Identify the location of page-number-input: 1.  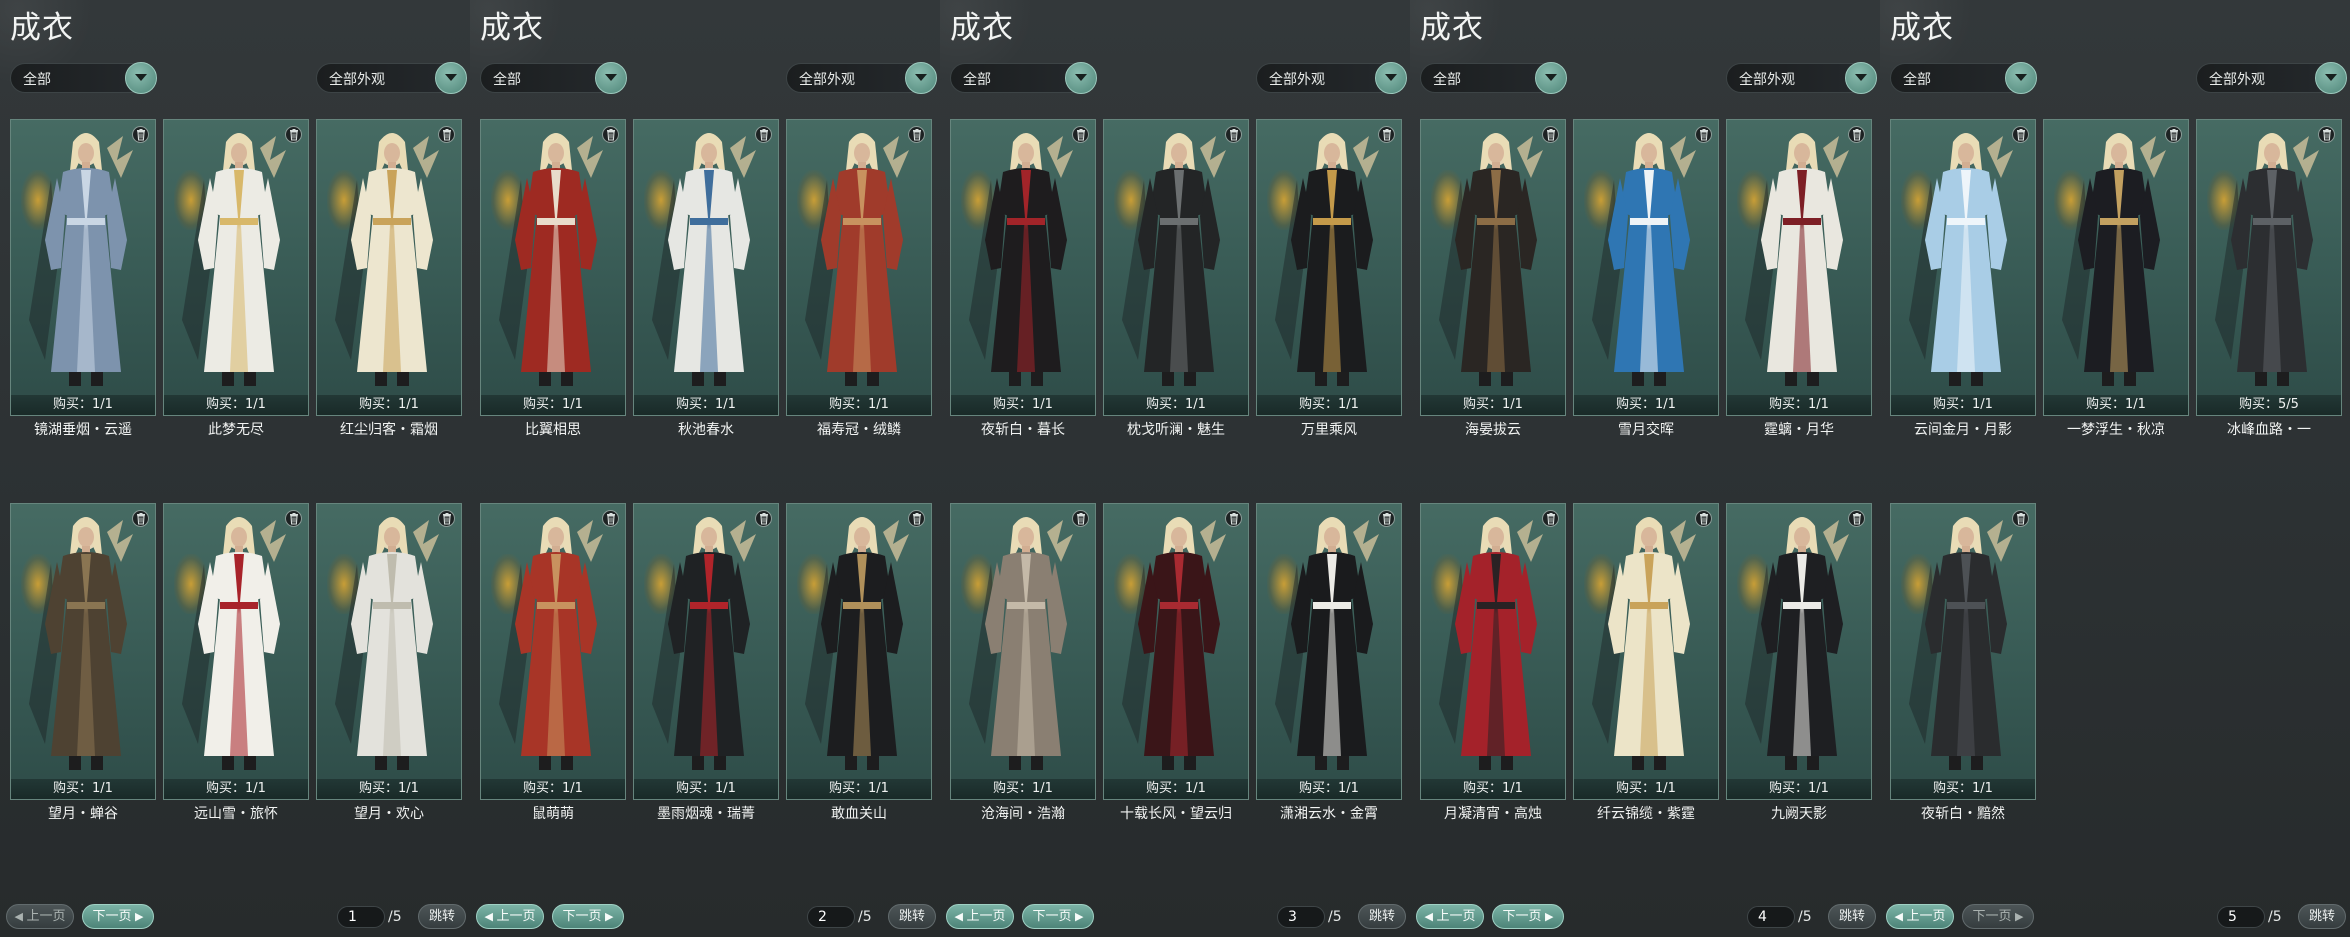
(361, 917).